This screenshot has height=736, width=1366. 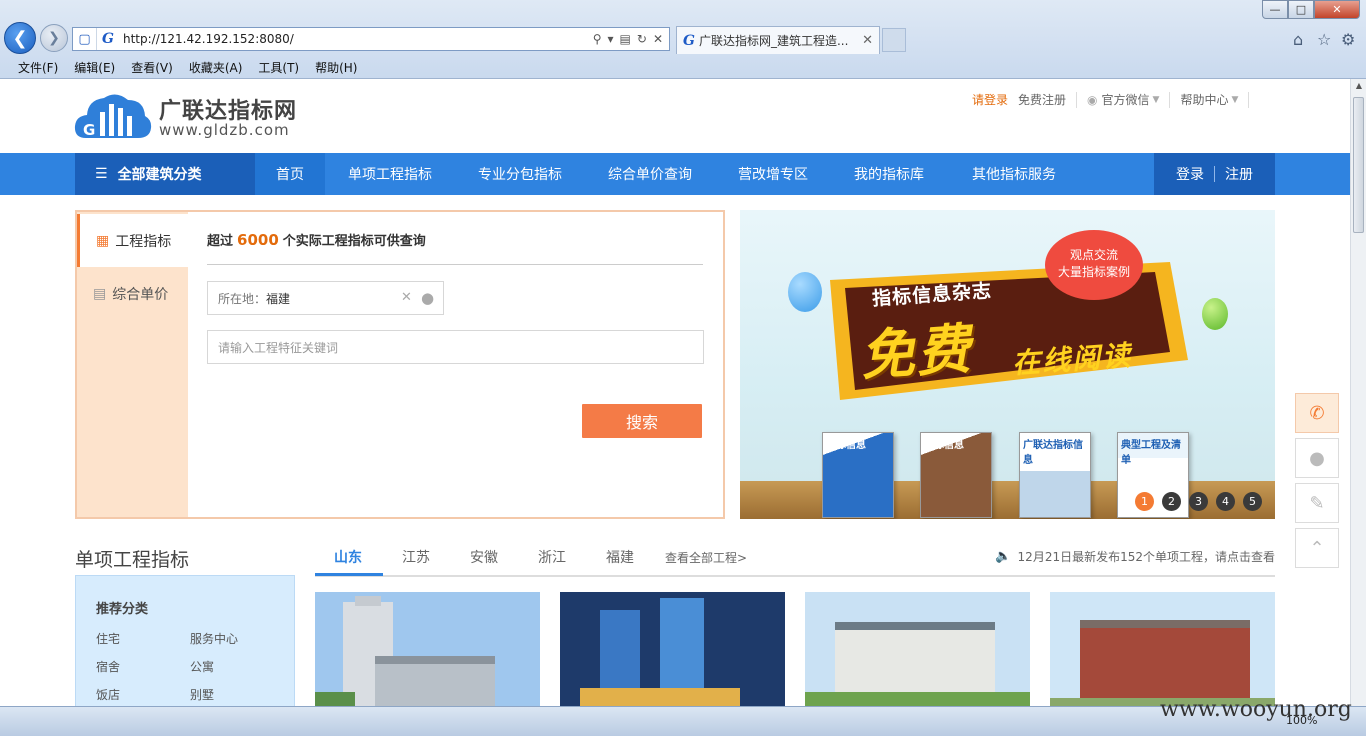 What do you see at coordinates (625, 39) in the screenshot?
I see `compat-view-icon: ▤` at bounding box center [625, 39].